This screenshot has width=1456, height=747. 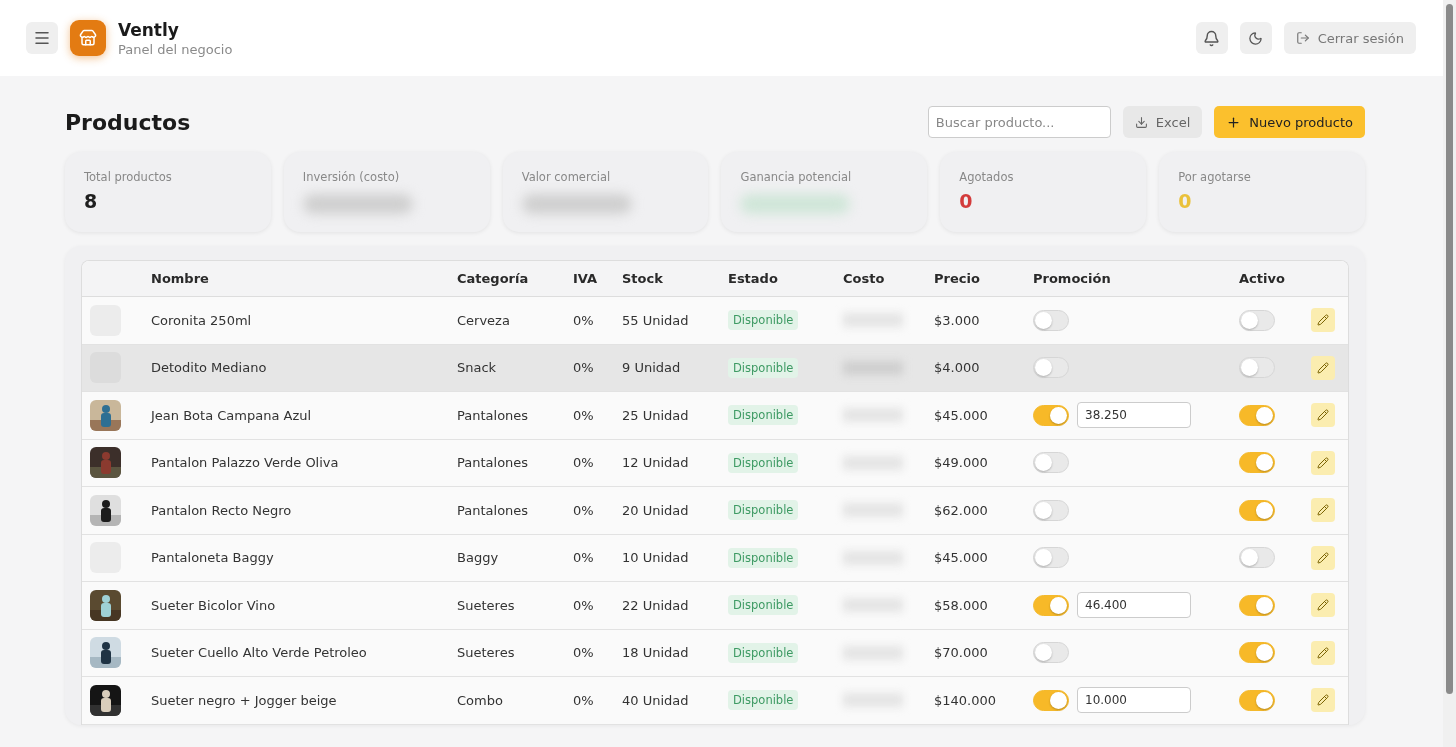 What do you see at coordinates (128, 122) in the screenshot?
I see `page-title: Productos` at bounding box center [128, 122].